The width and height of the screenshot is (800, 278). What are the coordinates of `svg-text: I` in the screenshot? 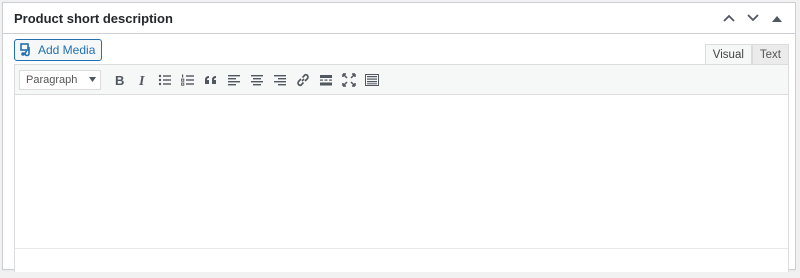 It's located at (141, 80).